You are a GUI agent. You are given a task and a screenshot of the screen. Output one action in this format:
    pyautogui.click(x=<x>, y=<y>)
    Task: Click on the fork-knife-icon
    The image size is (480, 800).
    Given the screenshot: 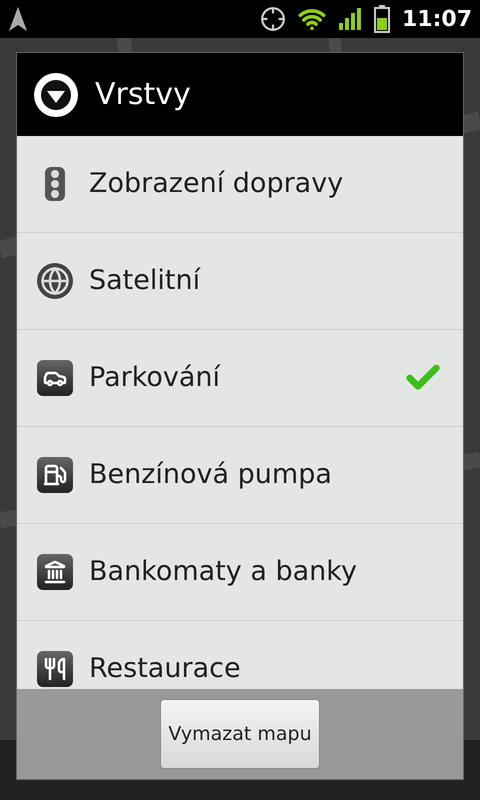 What is the action you would take?
    pyautogui.click(x=55, y=669)
    